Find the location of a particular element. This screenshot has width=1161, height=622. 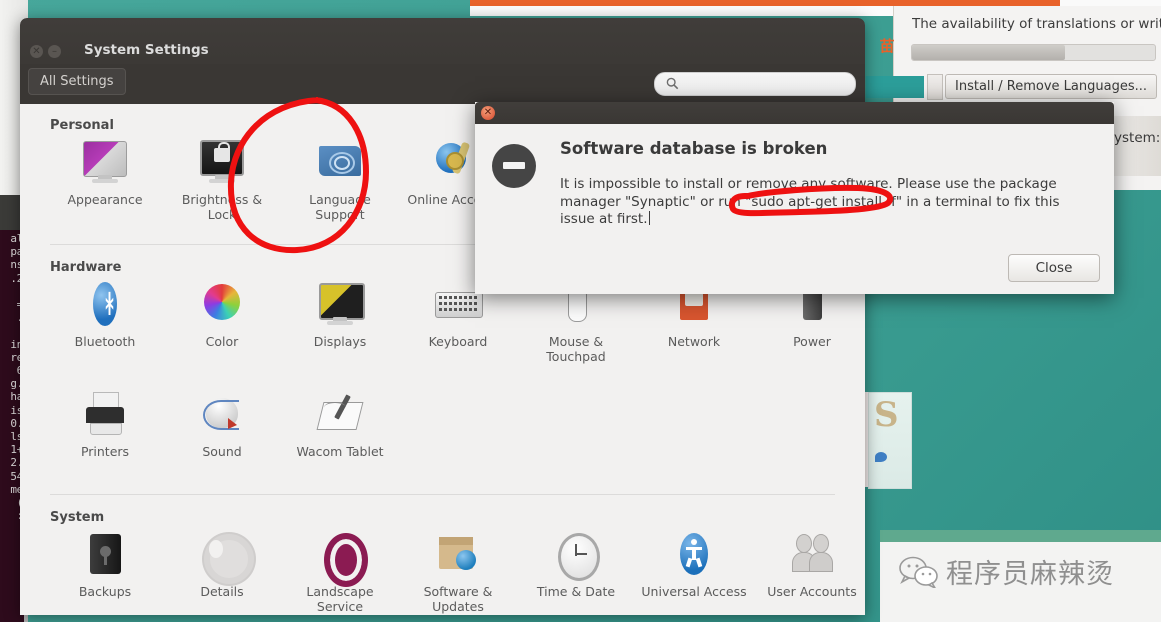

sound-icon is located at coordinates (222, 414).